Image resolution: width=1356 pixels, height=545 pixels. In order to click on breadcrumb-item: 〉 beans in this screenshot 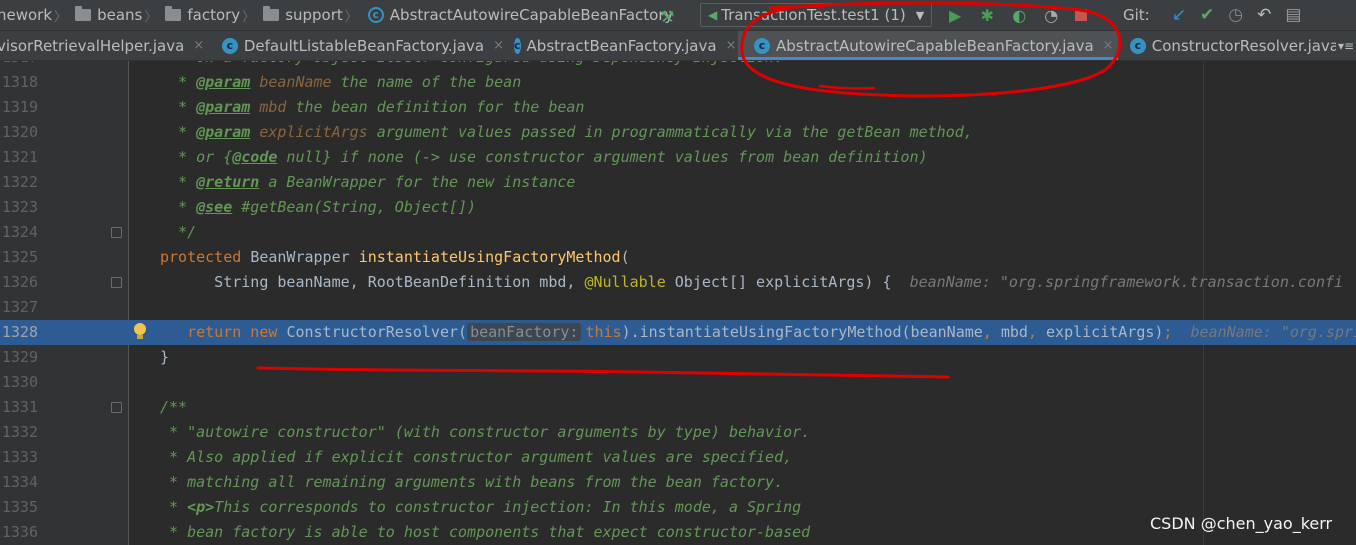, I will do `click(95, 15)`.